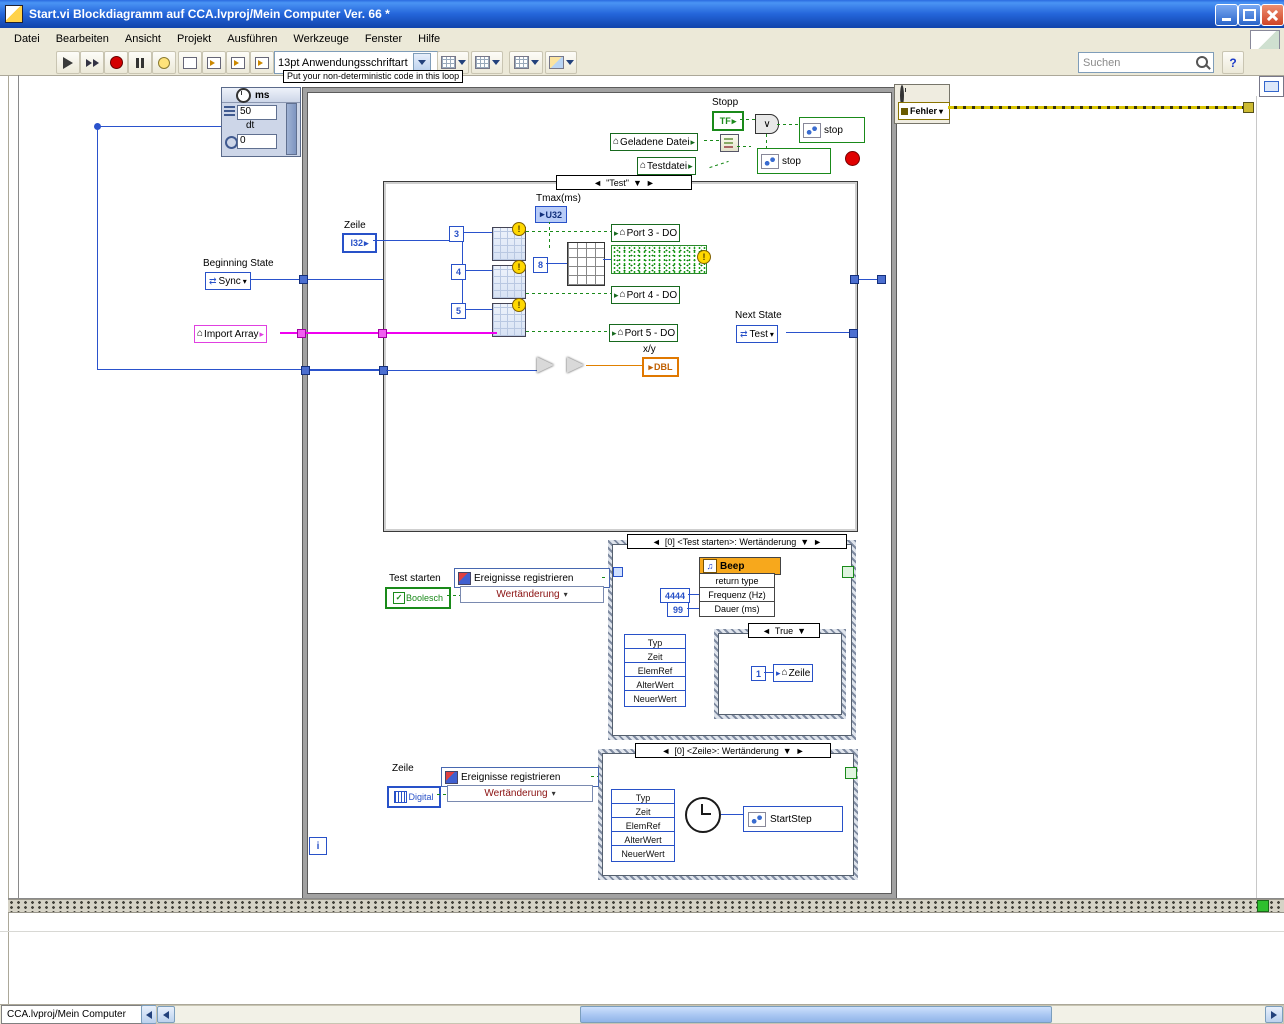  Describe the element at coordinates (1274, 1014) in the screenshot. I see `scroll-right-button` at that location.